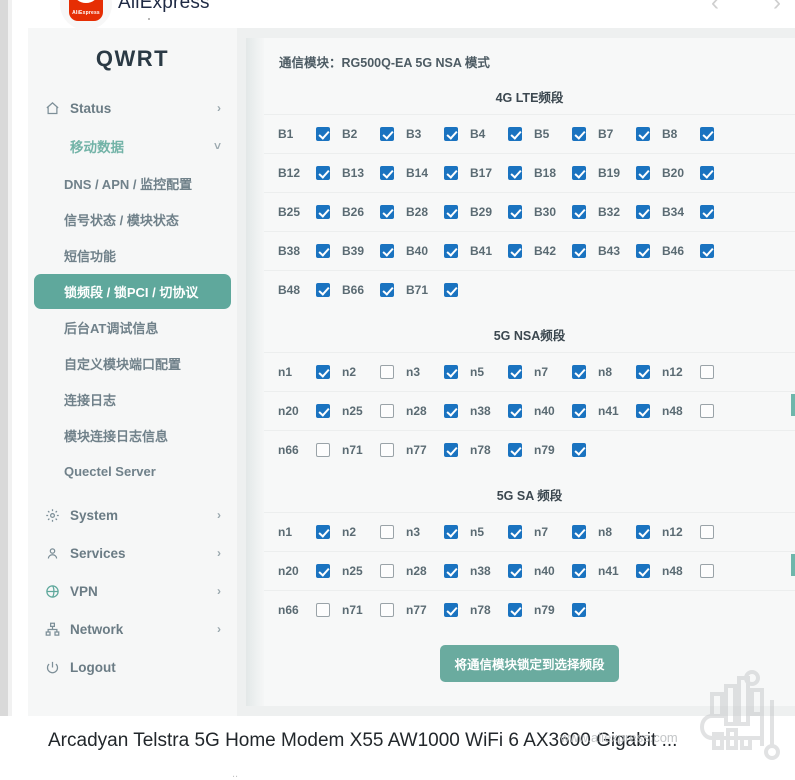 The height and width of the screenshot is (780, 795). What do you see at coordinates (707, 212) in the screenshot?
I see `band-checkbox-B34` at bounding box center [707, 212].